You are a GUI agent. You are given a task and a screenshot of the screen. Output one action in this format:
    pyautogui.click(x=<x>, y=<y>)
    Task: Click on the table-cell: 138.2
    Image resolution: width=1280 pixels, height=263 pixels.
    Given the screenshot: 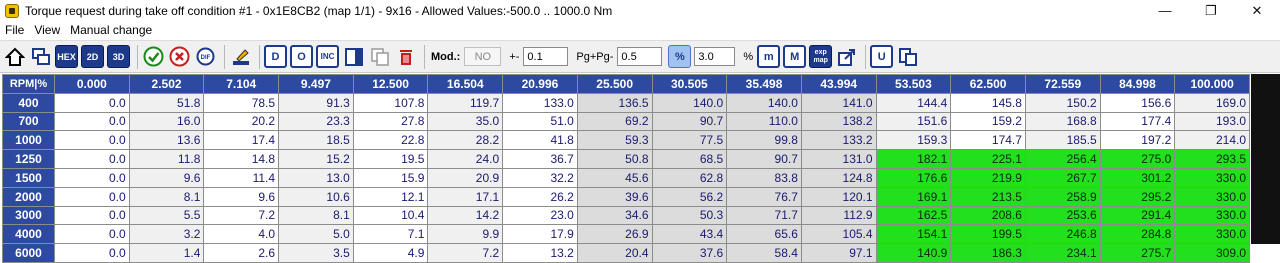 What is the action you would take?
    pyautogui.click(x=838, y=121)
    